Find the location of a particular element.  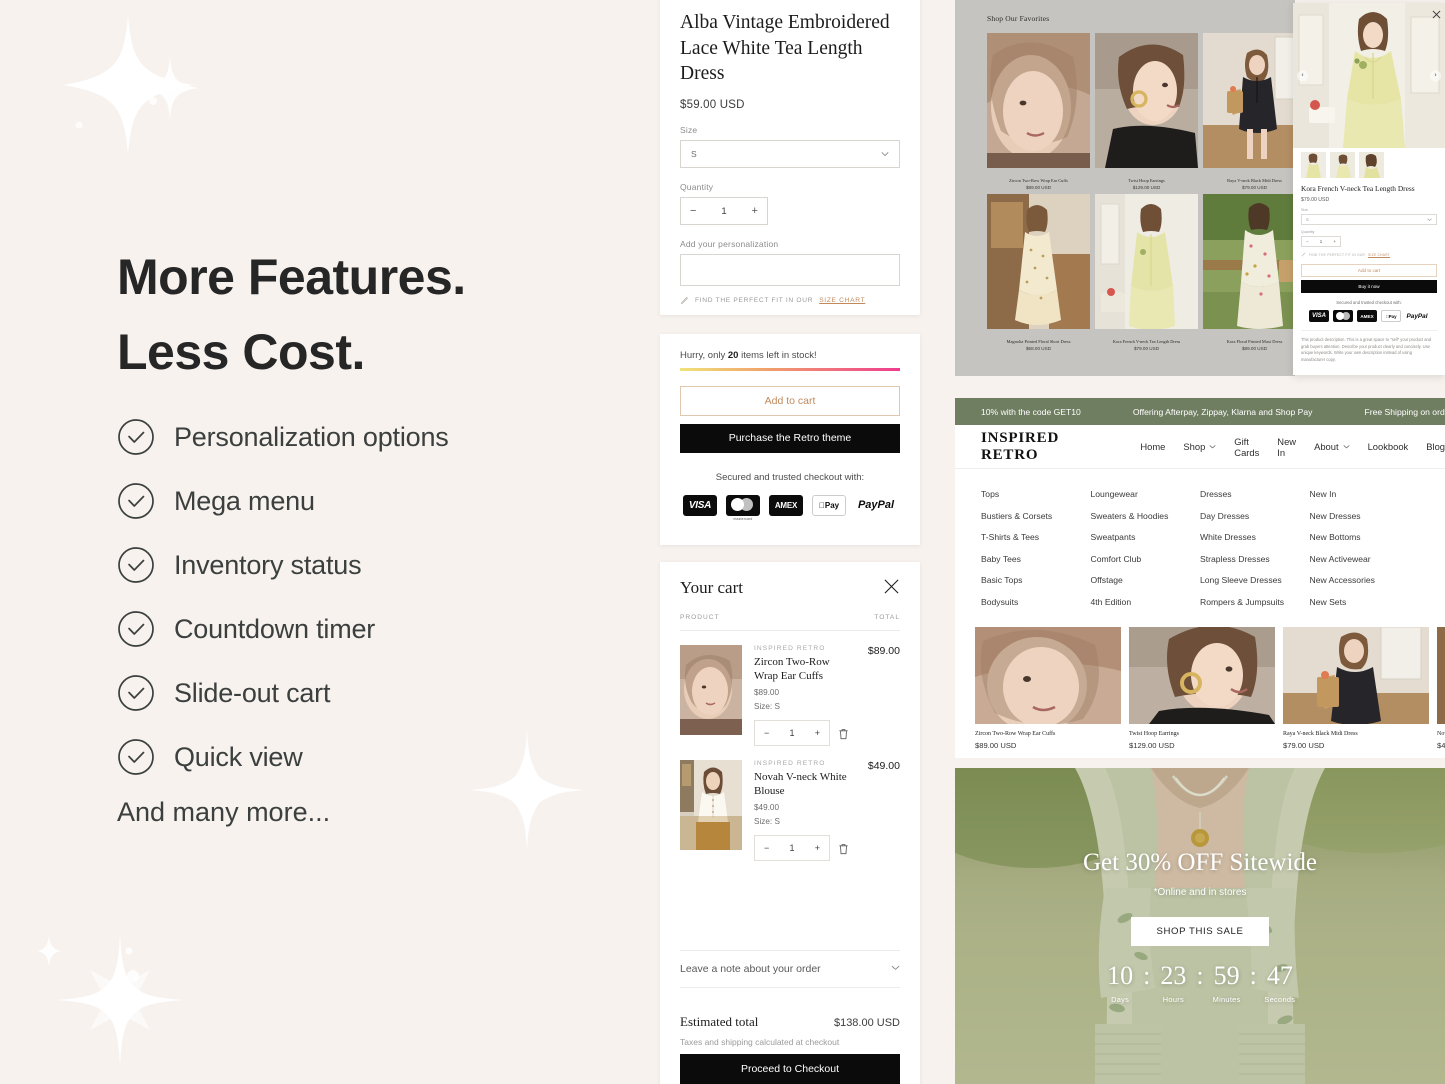

mega-menu-item: Comfort Club is located at coordinates (1146, 559).